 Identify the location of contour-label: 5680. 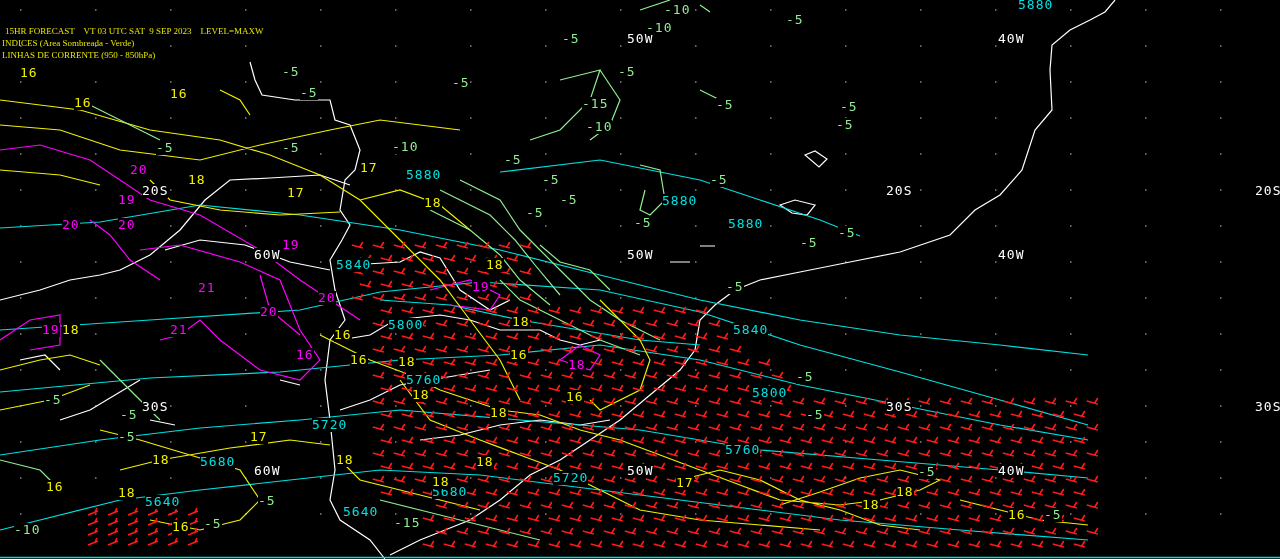
(218, 462).